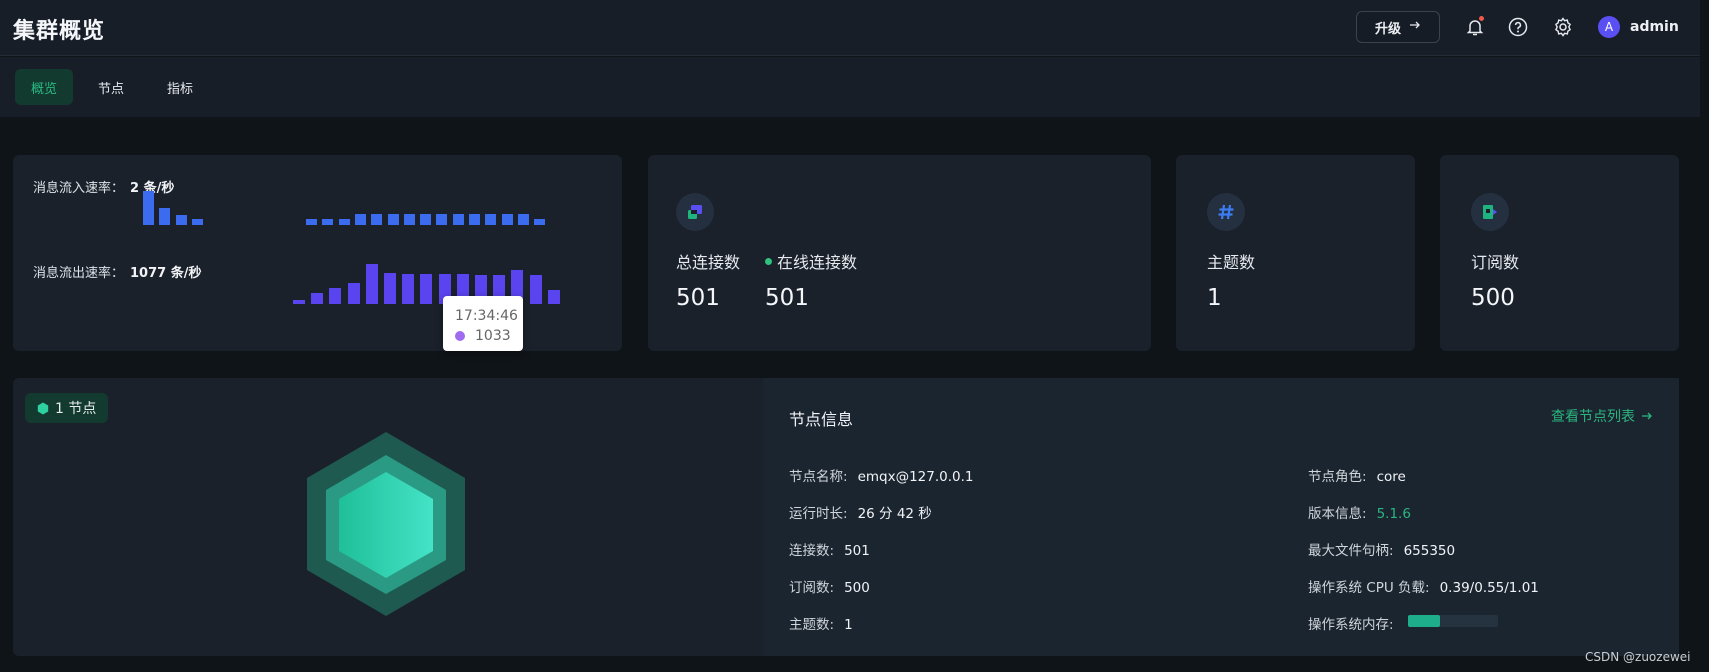  What do you see at coordinates (1226, 212) in the screenshot?
I see `hash-icon` at bounding box center [1226, 212].